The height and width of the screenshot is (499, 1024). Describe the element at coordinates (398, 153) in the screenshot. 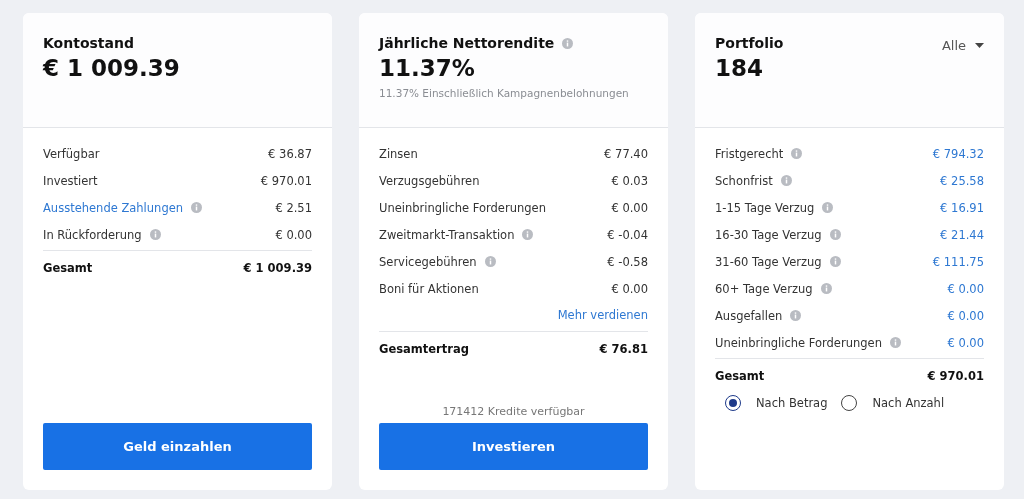

I see `row-label: Zinsen` at that location.